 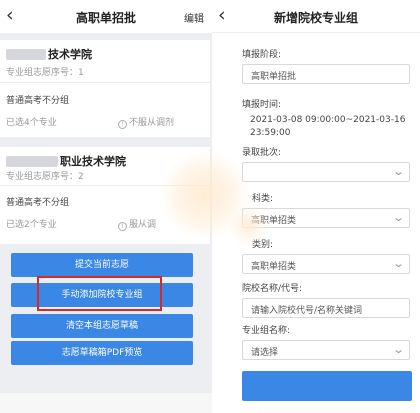 I want to click on adjust-status: ! 服从调, so click(x=137, y=224).